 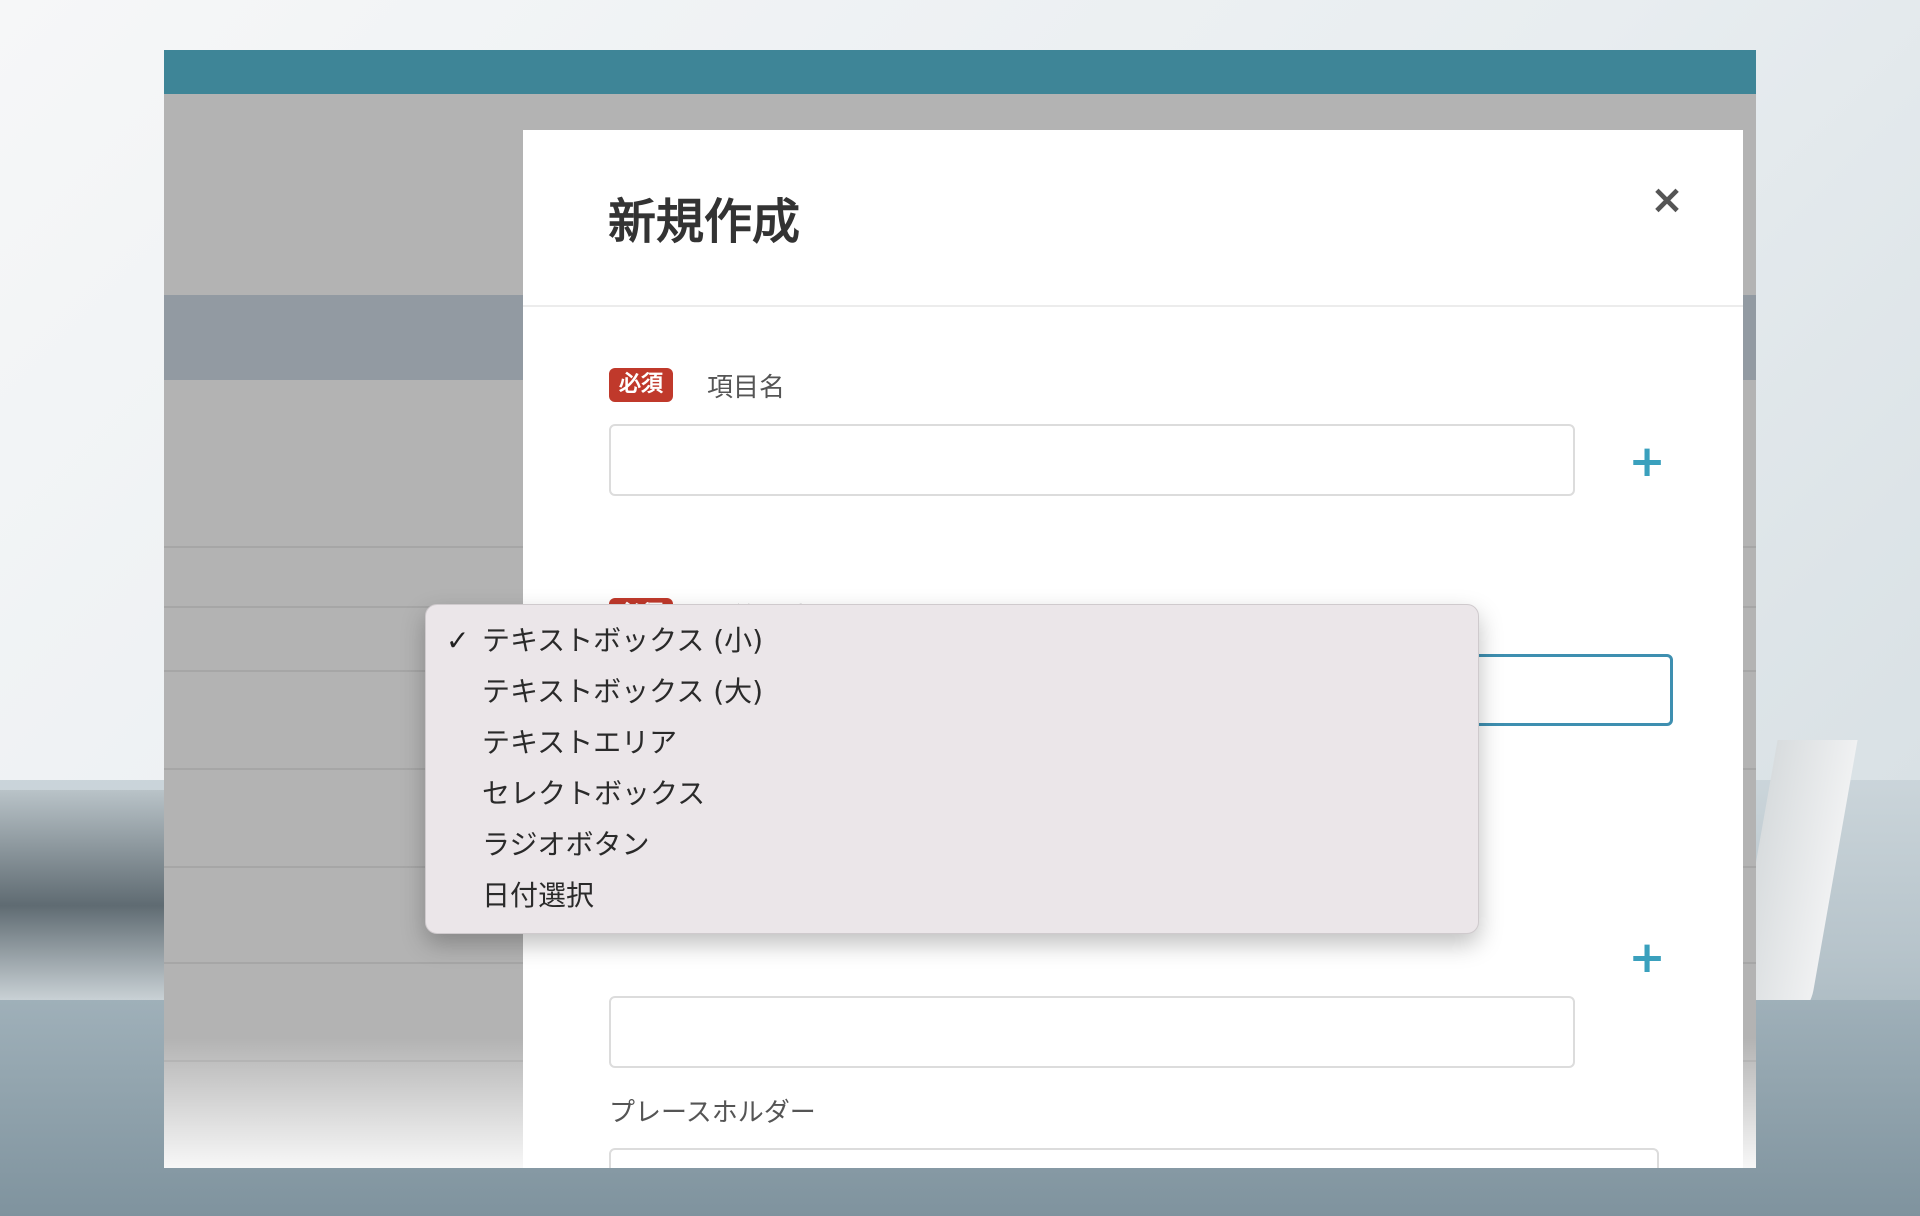 I want to click on dropdown-option: セレクトボックス, so click(x=952, y=793).